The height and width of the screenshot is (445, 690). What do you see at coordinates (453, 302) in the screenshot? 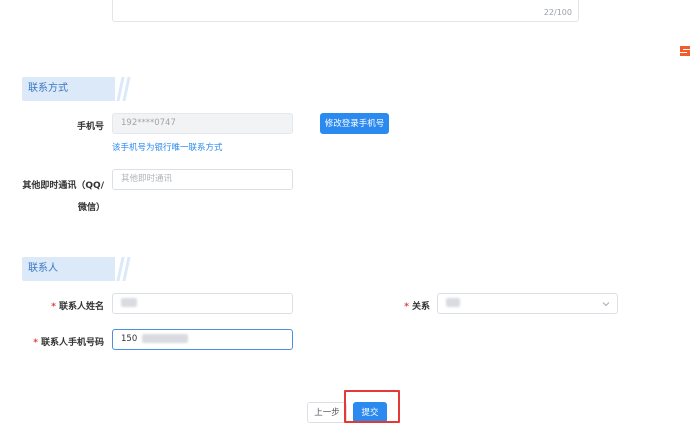
I see `redacted-relation` at bounding box center [453, 302].